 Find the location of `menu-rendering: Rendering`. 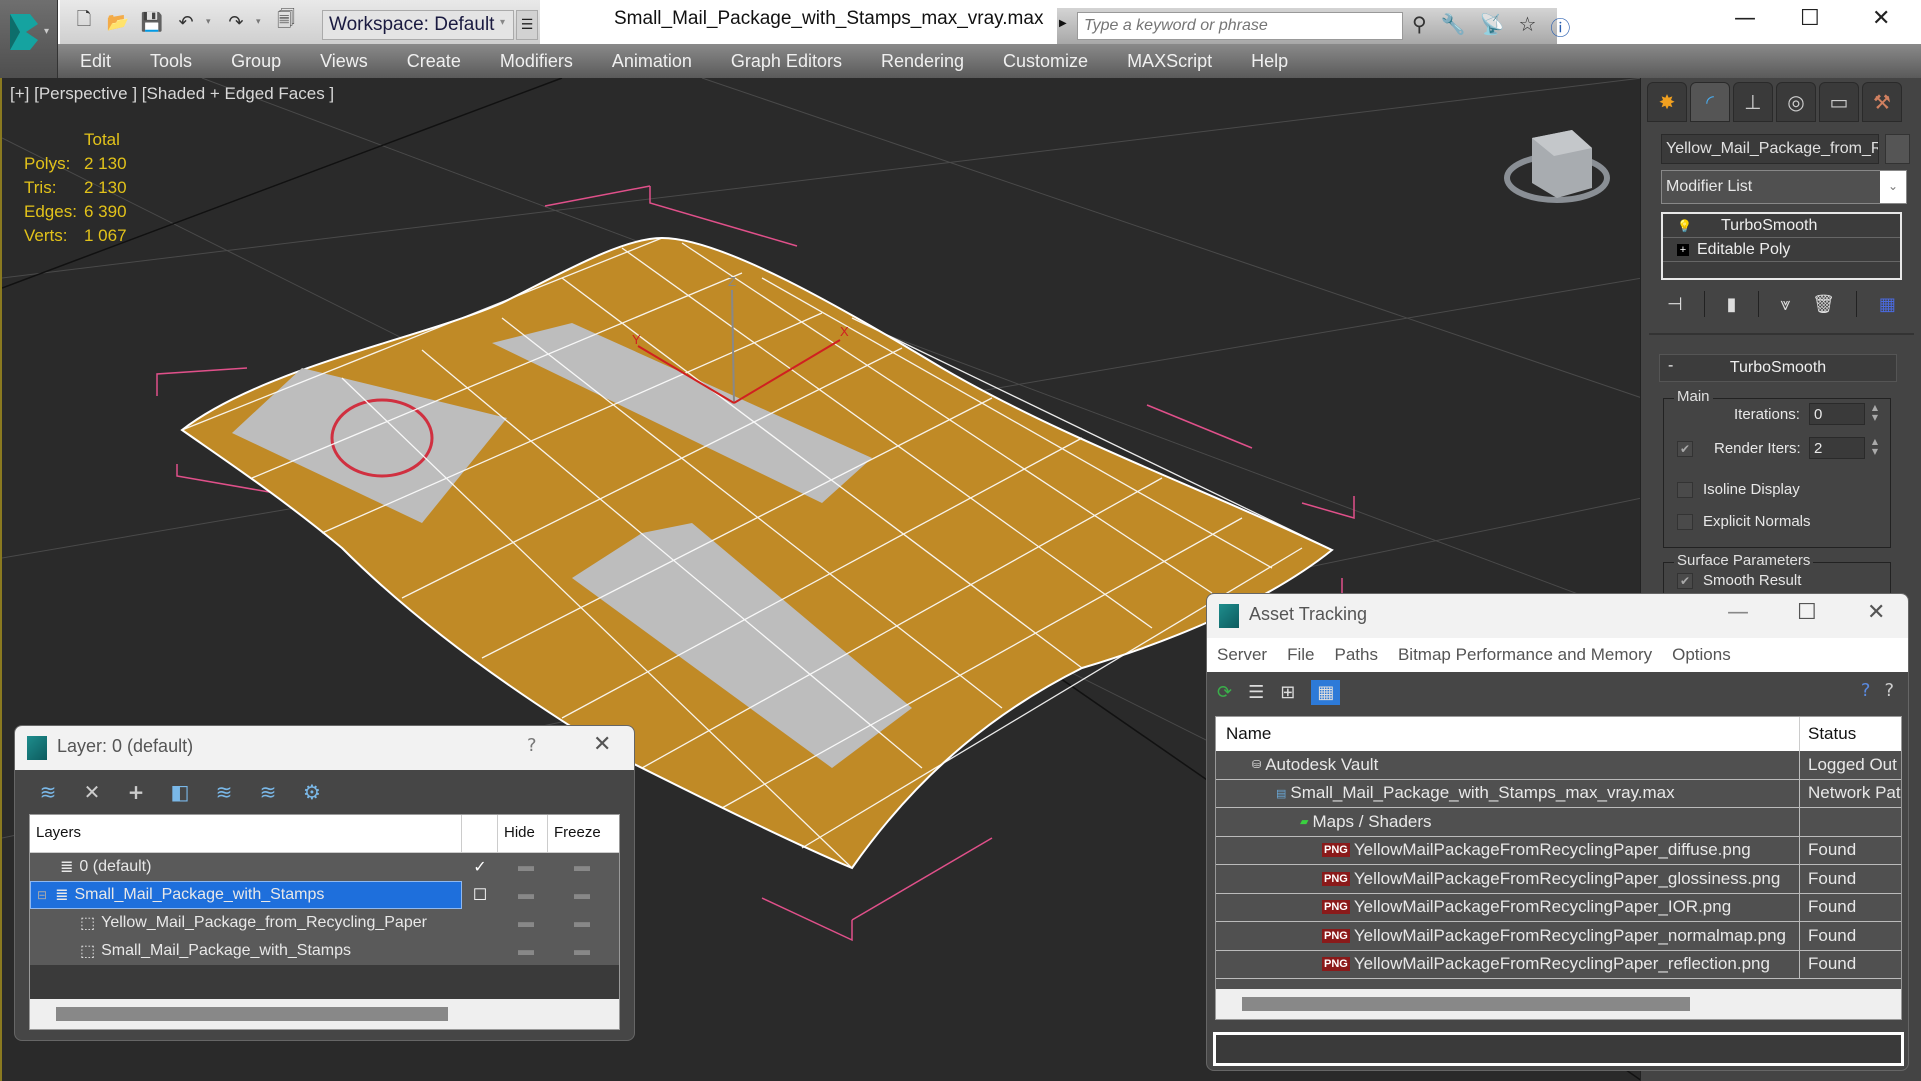

menu-rendering: Rendering is located at coordinates (922, 61).